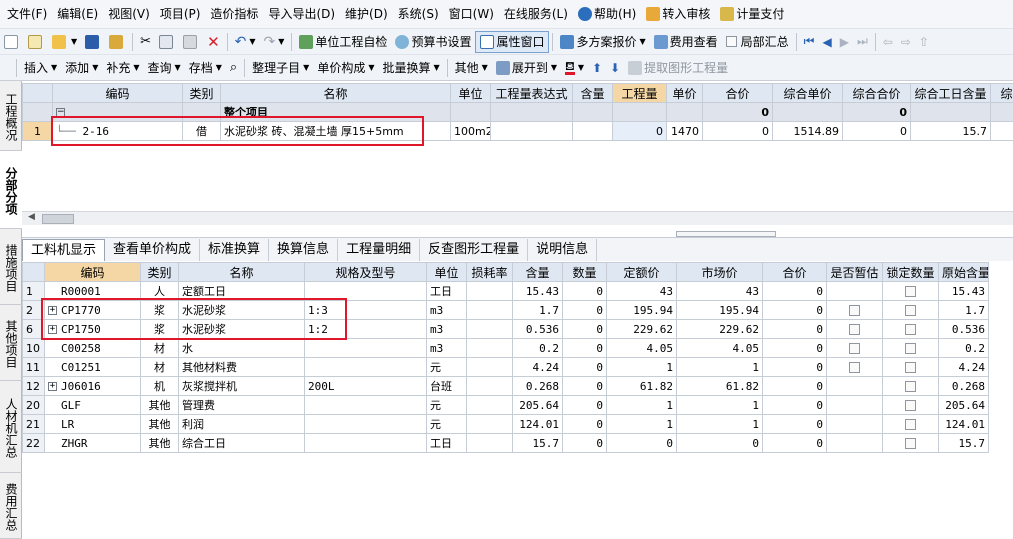  What do you see at coordinates (471, 14) in the screenshot?
I see `menu-window: 窗口(W)` at bounding box center [471, 14].